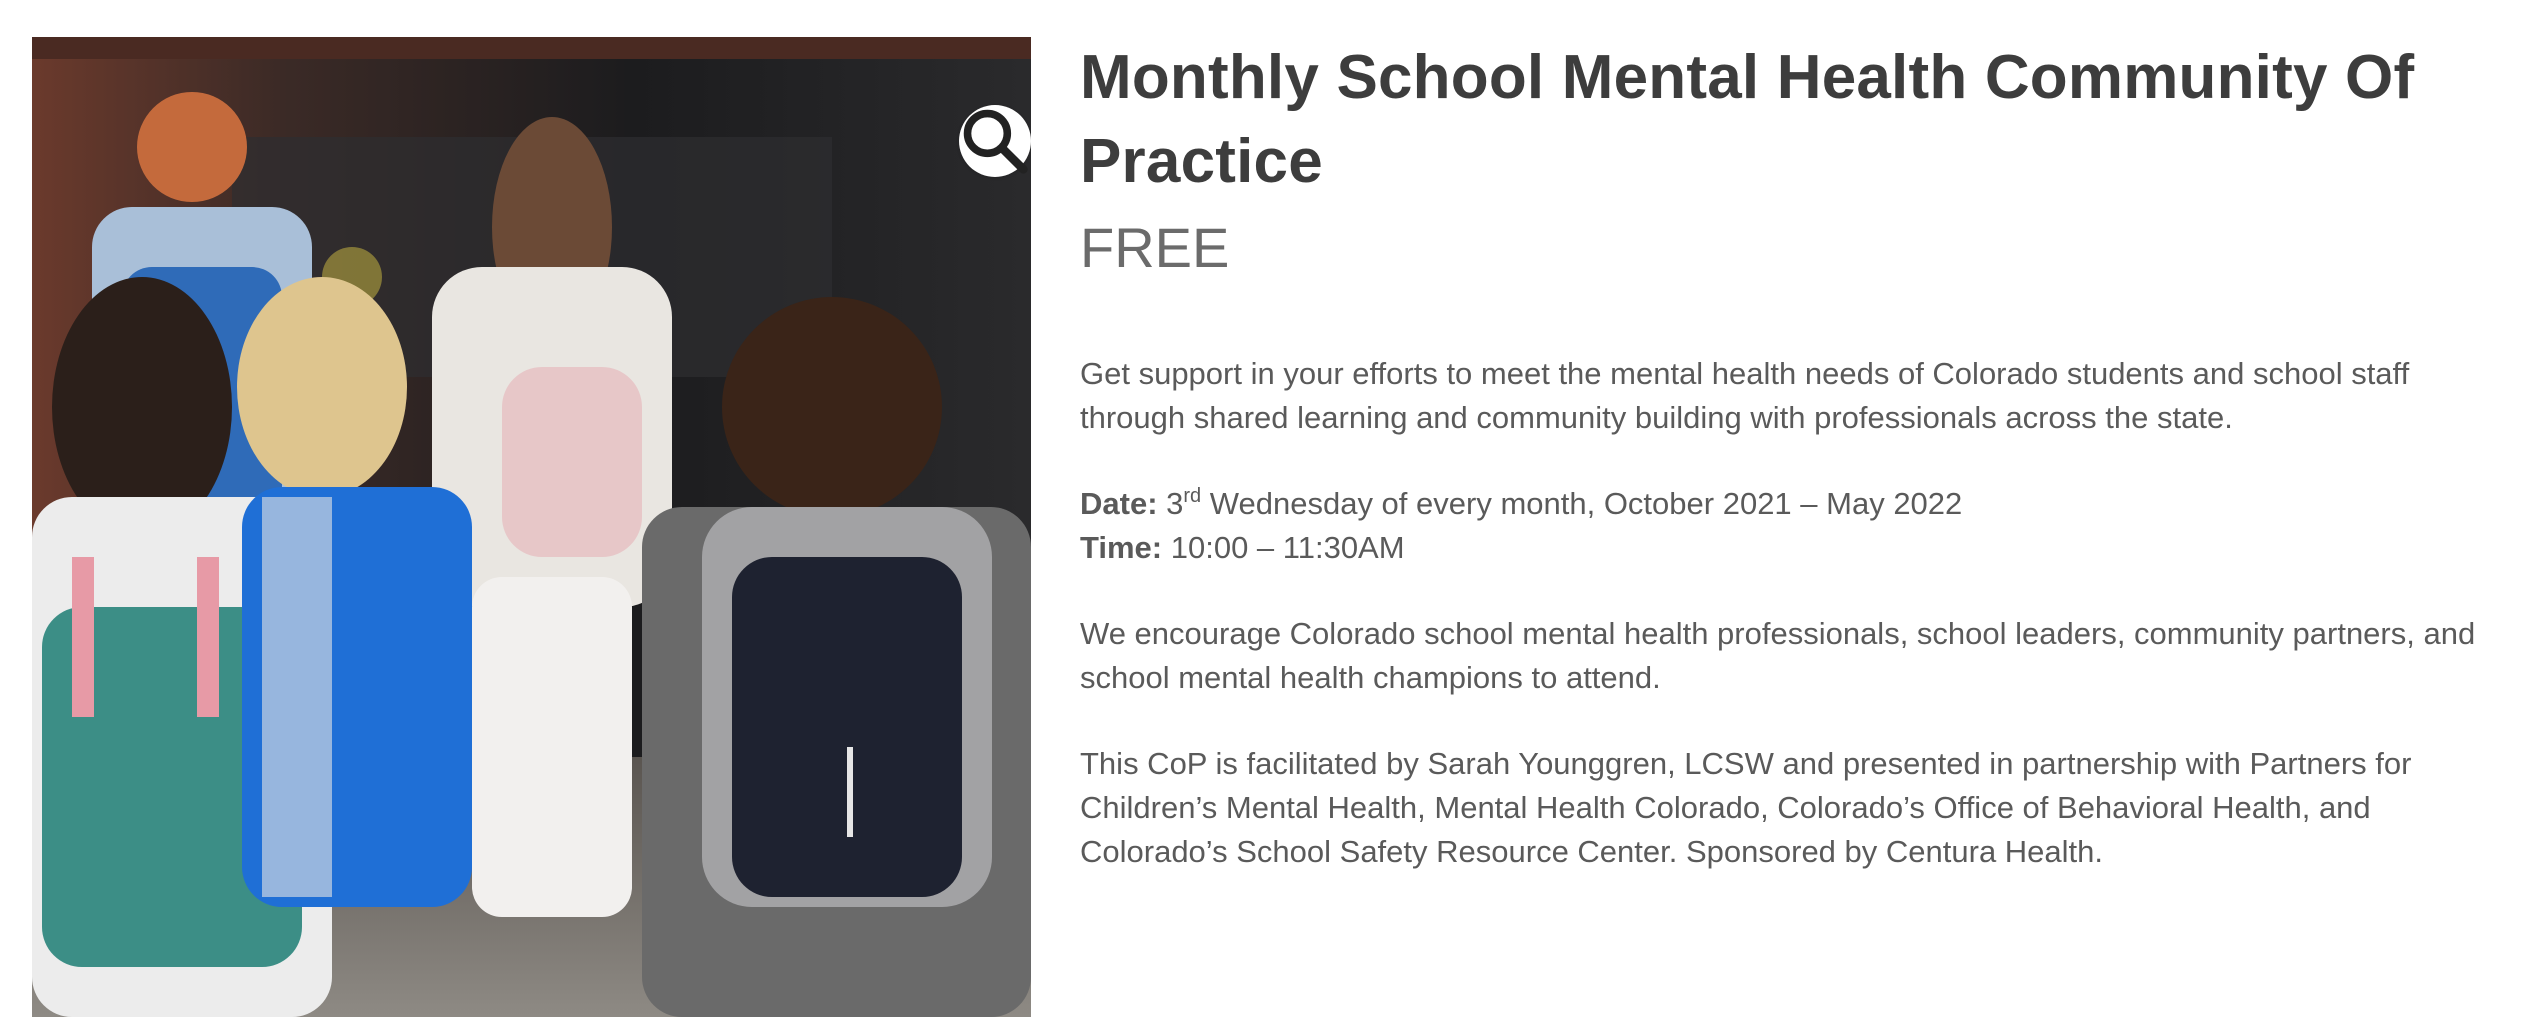 The width and height of the screenshot is (2526, 1034). Describe the element at coordinates (1192, 496) in the screenshot. I see `date-ordinal-suffix: rd` at that location.